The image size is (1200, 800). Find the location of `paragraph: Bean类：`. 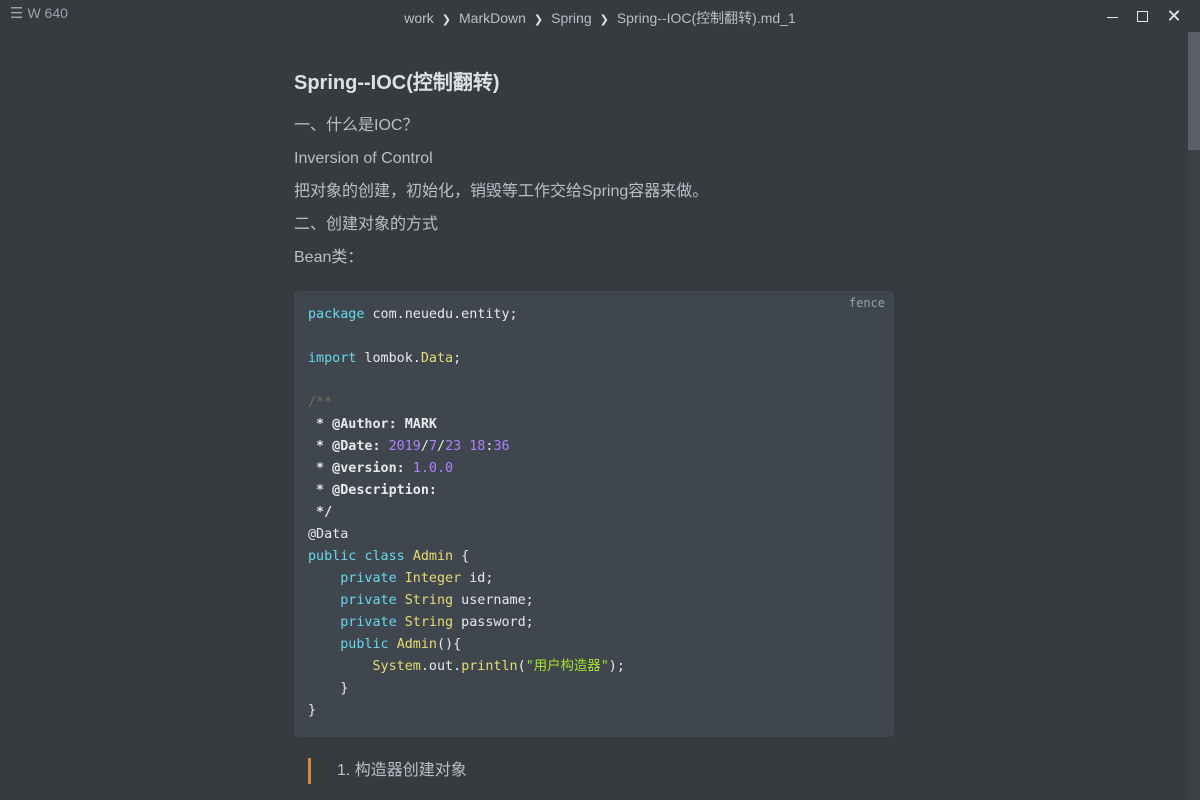

paragraph: Bean类： is located at coordinates (329, 257).